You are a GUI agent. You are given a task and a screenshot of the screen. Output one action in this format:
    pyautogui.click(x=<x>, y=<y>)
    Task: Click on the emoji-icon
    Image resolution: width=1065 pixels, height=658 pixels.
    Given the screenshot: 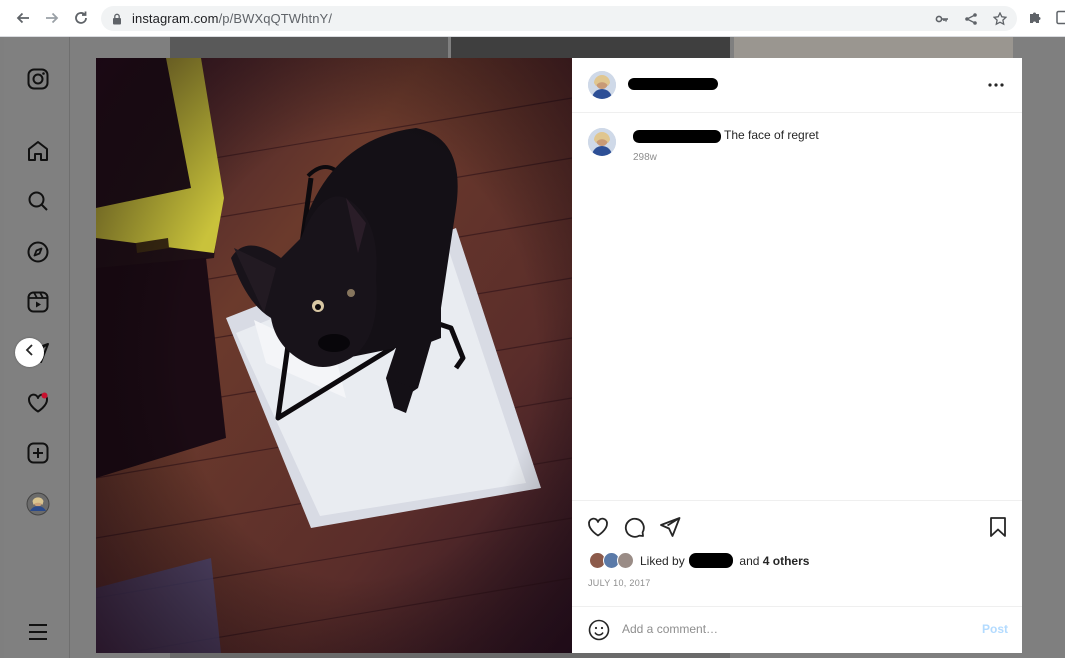 What is the action you would take?
    pyautogui.click(x=599, y=630)
    